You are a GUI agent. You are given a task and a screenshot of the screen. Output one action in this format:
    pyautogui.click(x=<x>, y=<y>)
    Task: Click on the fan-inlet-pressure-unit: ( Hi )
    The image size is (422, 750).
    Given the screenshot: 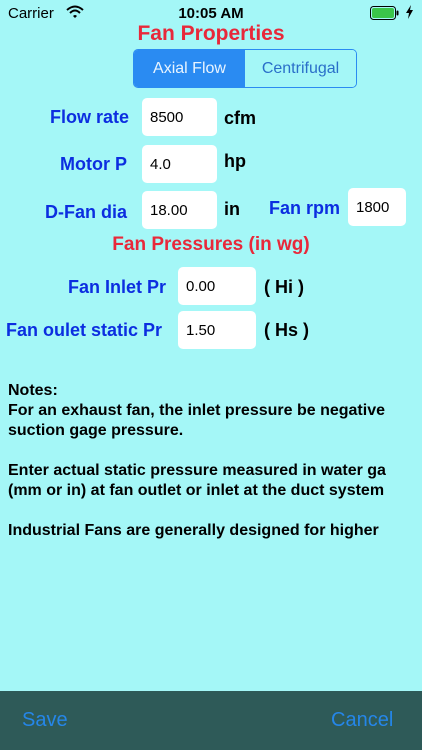 What is the action you would take?
    pyautogui.click(x=284, y=287)
    